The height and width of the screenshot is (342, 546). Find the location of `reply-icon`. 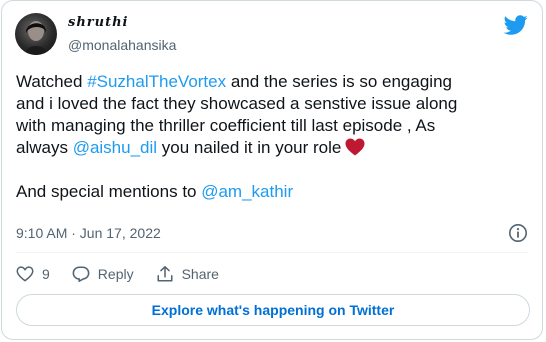

reply-icon is located at coordinates (81, 274).